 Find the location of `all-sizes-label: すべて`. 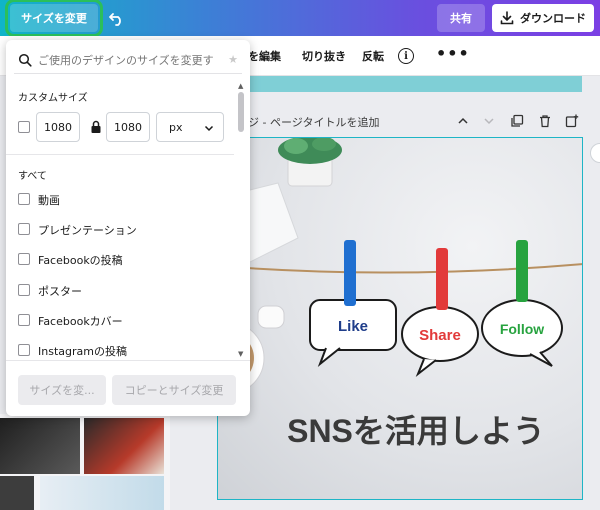

all-sizes-label: すべて is located at coordinates (32, 176).